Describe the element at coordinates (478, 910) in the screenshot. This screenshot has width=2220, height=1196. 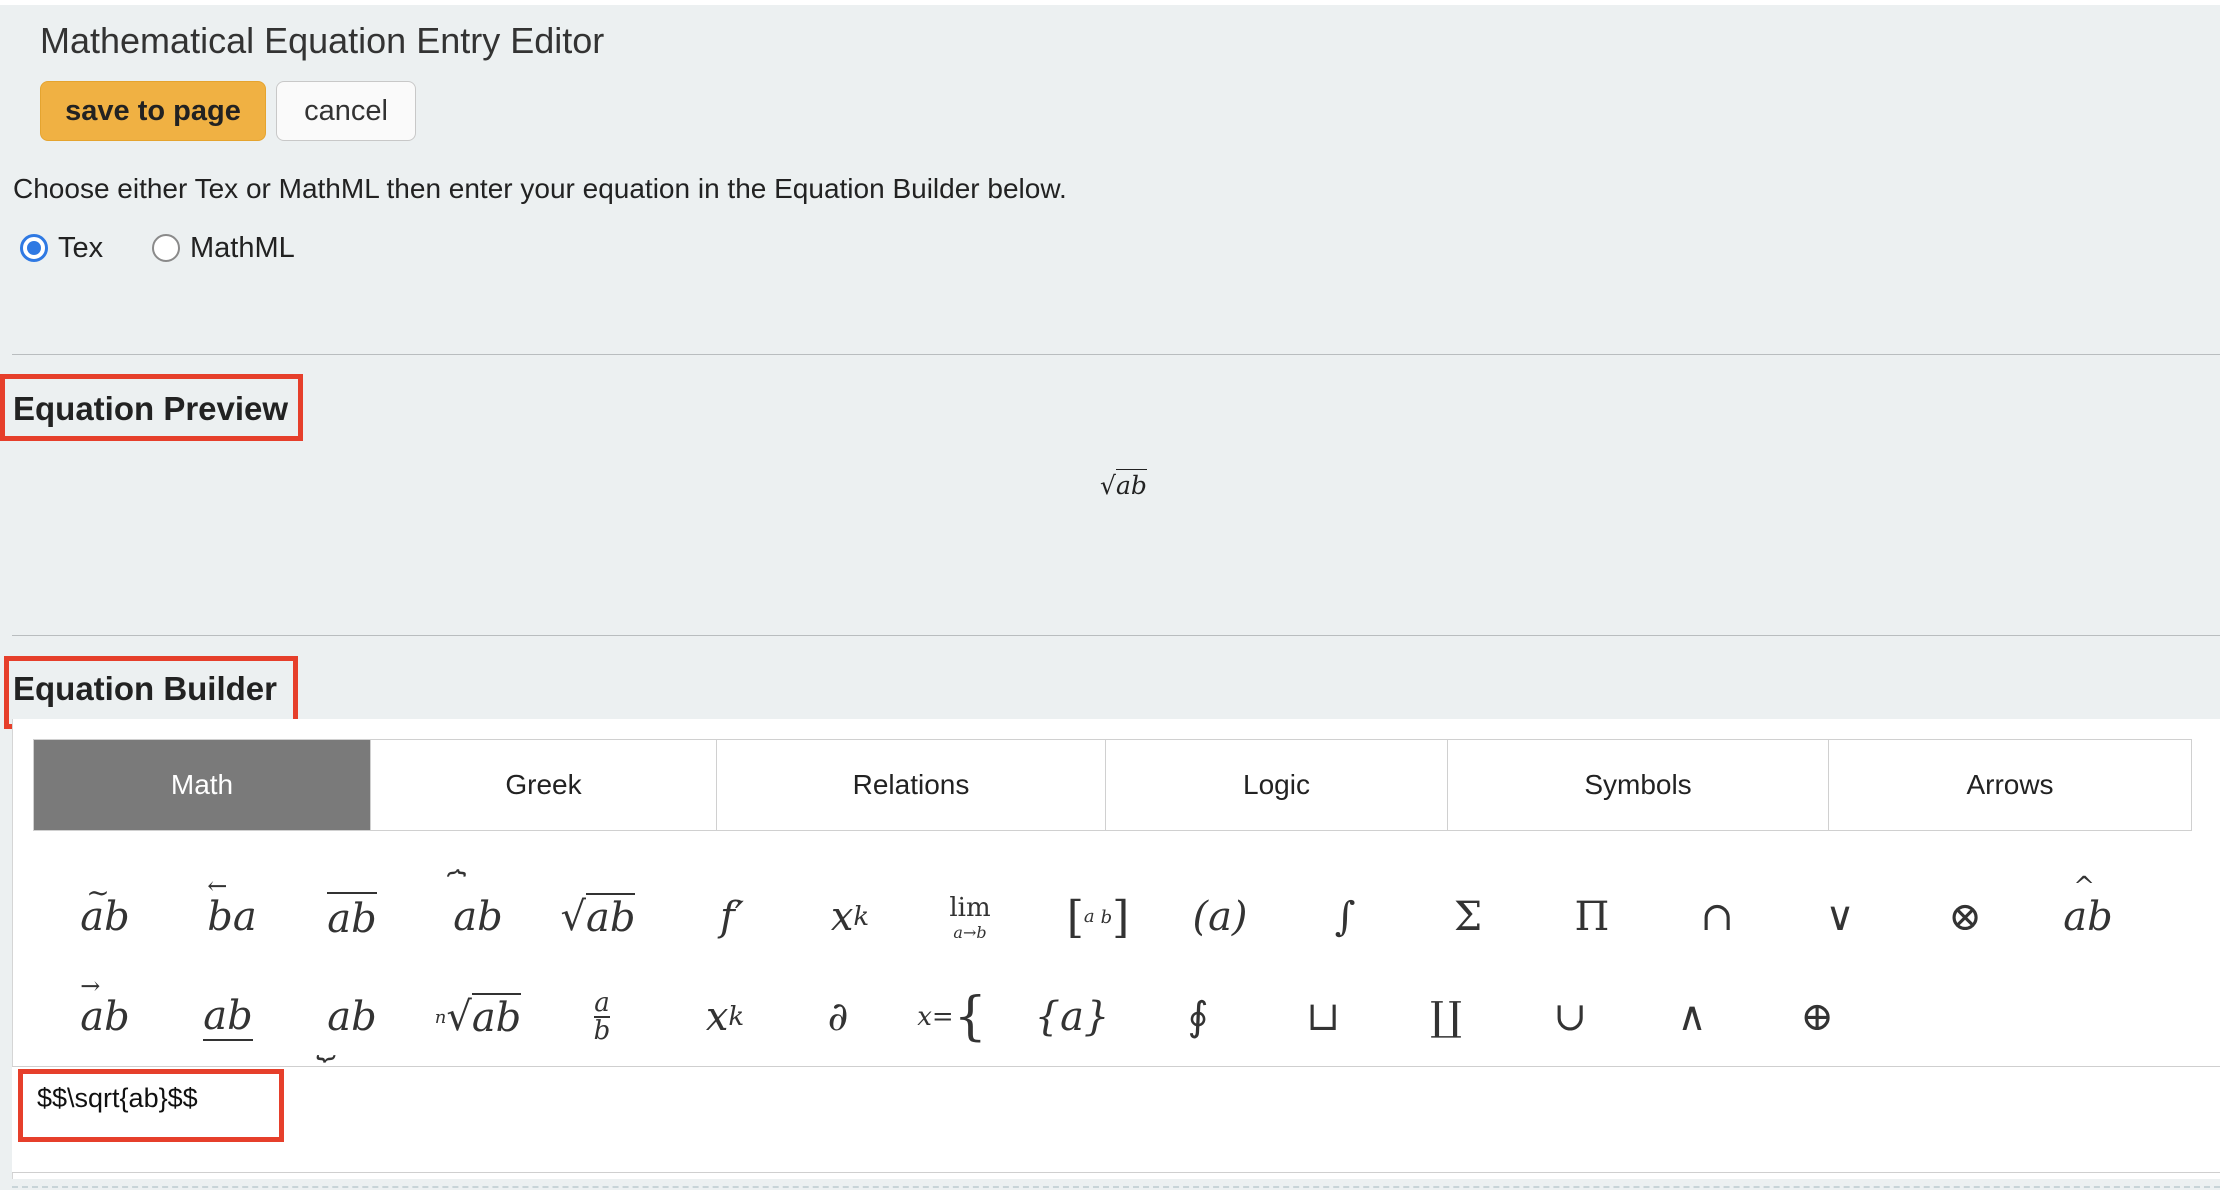
I see `overbrace-button: ⏞ ab` at that location.